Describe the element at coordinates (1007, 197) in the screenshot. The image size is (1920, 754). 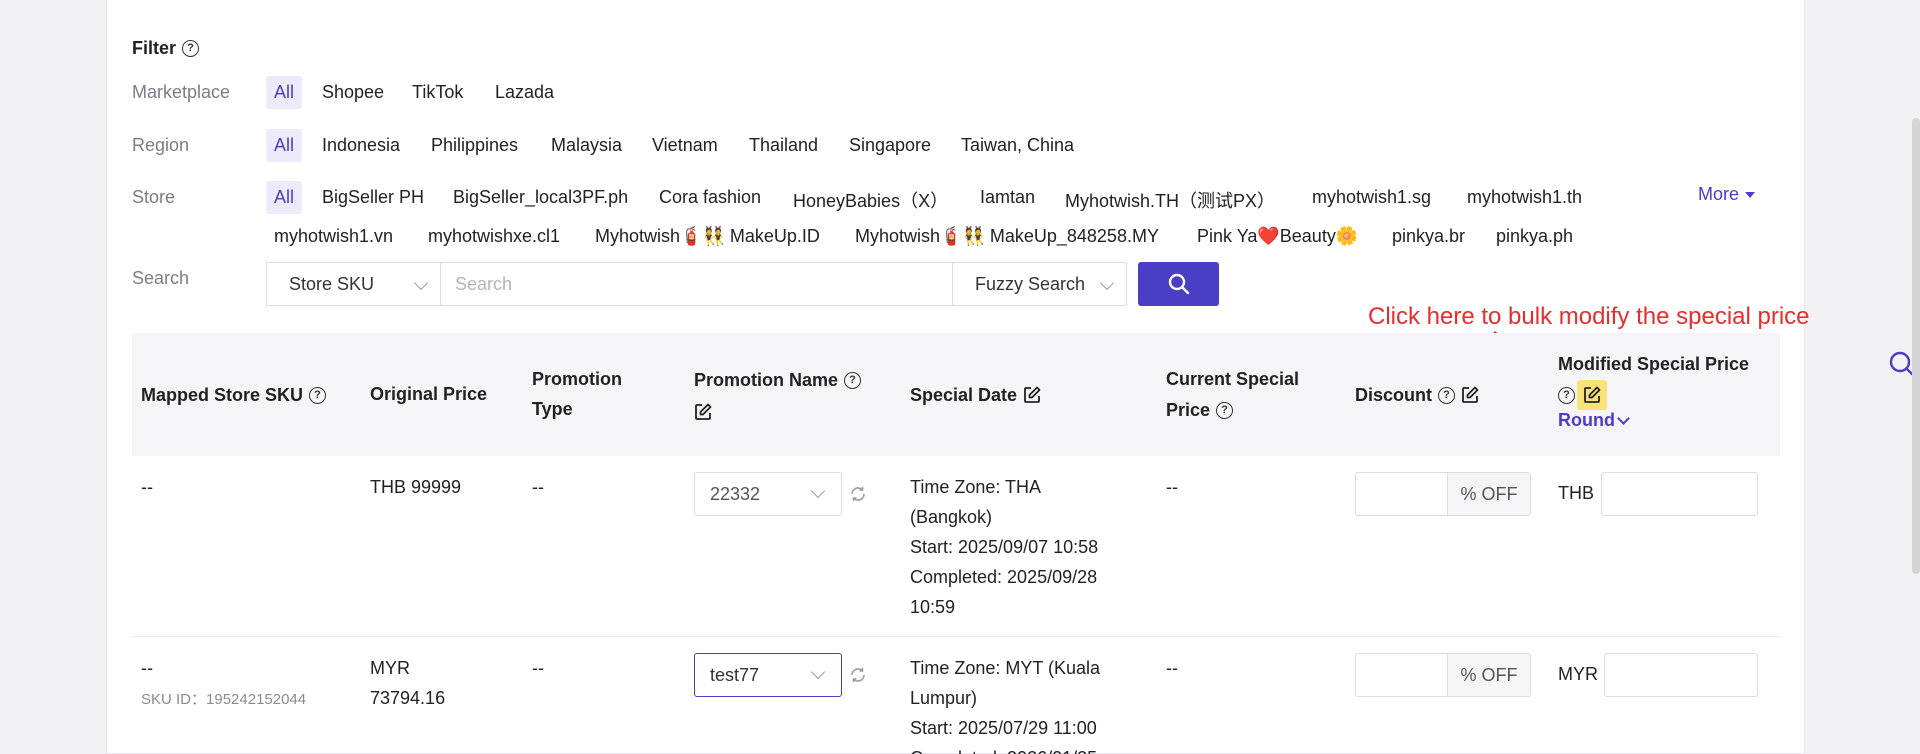
I see `store-option: Iamtan` at that location.